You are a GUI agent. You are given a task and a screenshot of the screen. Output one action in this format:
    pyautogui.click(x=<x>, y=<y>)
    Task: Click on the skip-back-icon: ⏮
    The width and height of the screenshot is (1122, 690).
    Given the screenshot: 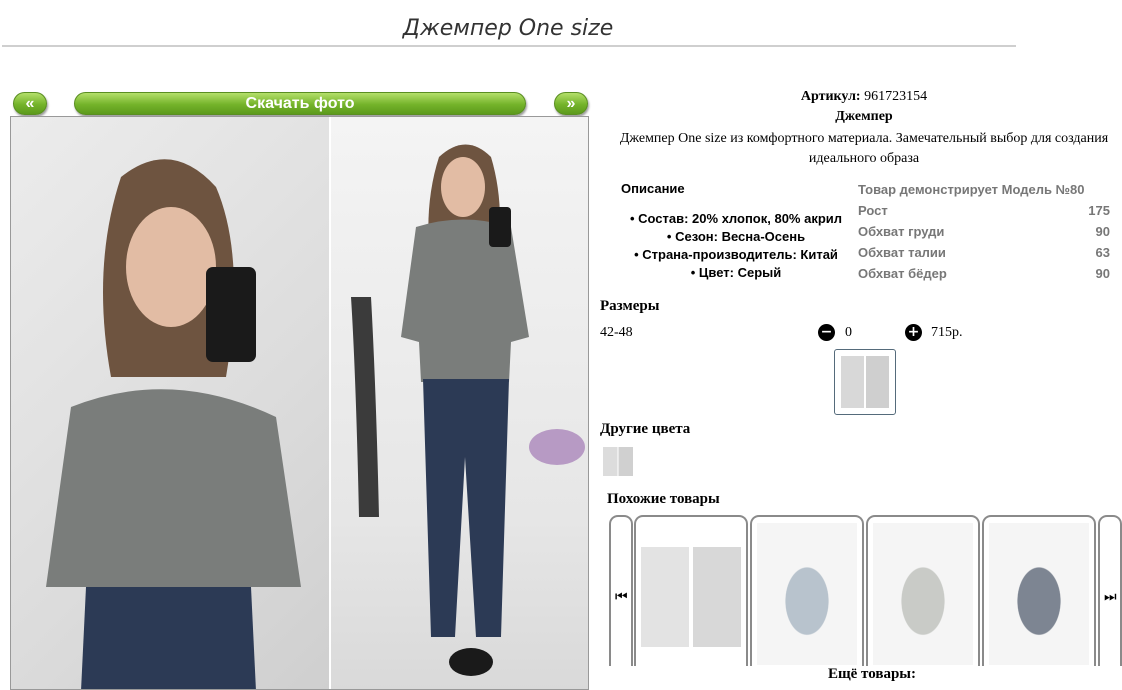 What is the action you would take?
    pyautogui.click(x=621, y=597)
    